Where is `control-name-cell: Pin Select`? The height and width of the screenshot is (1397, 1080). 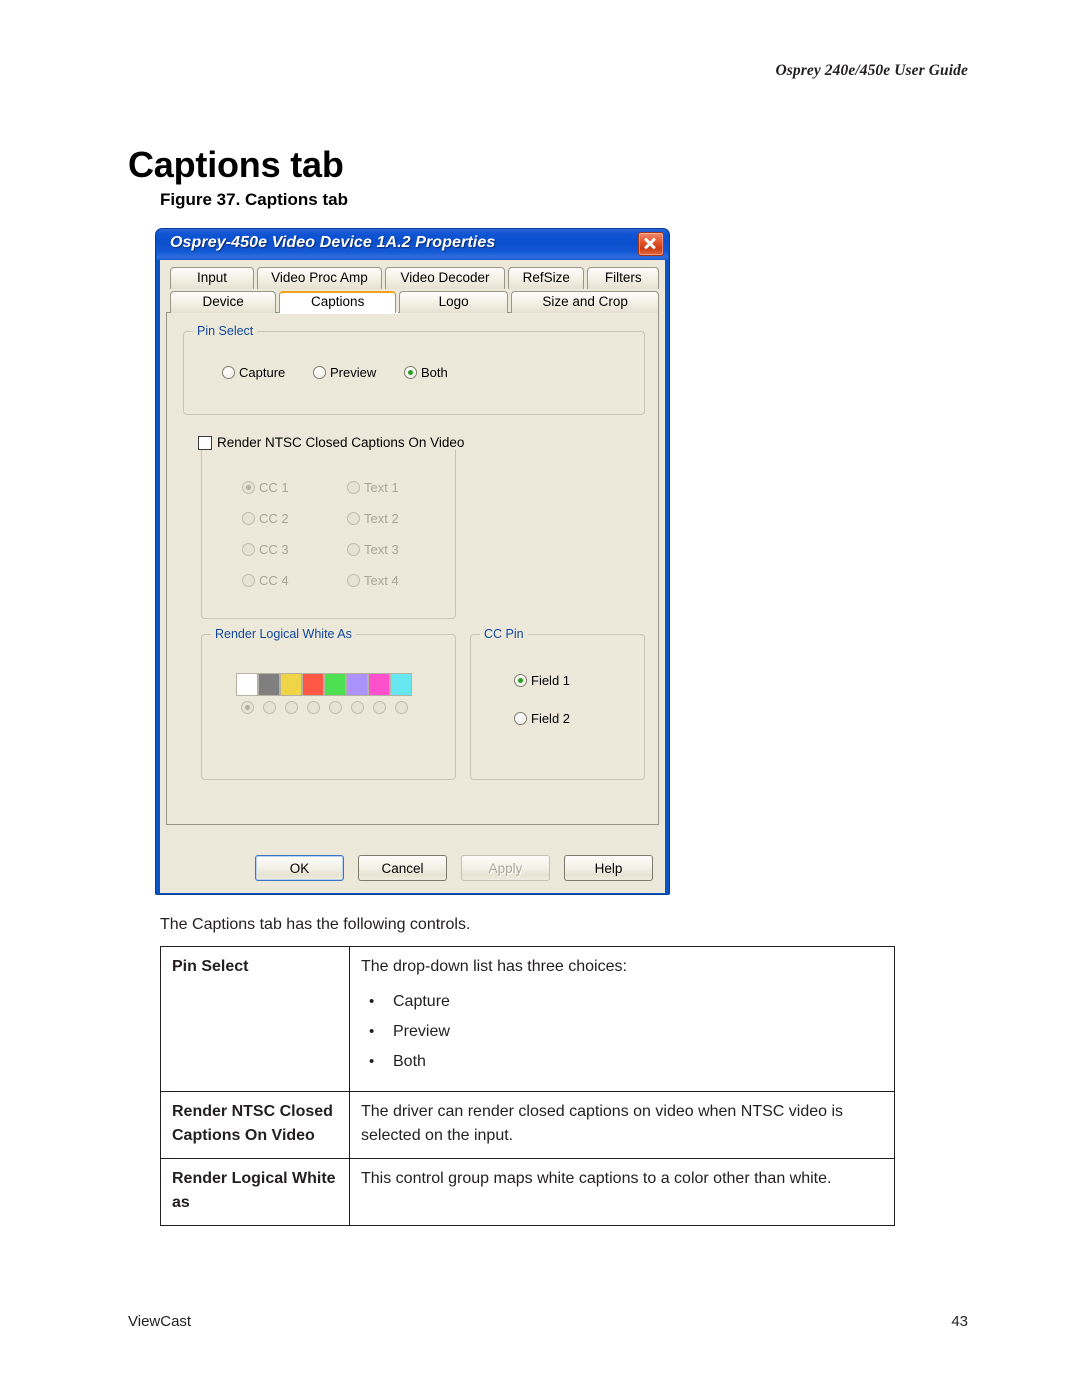 control-name-cell: Pin Select is located at coordinates (255, 1019).